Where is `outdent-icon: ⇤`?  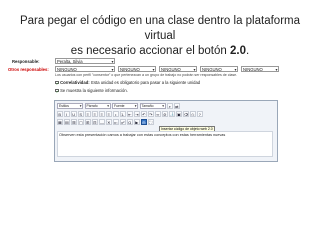
outdent-icon: ⇤ is located at coordinates (130, 114).